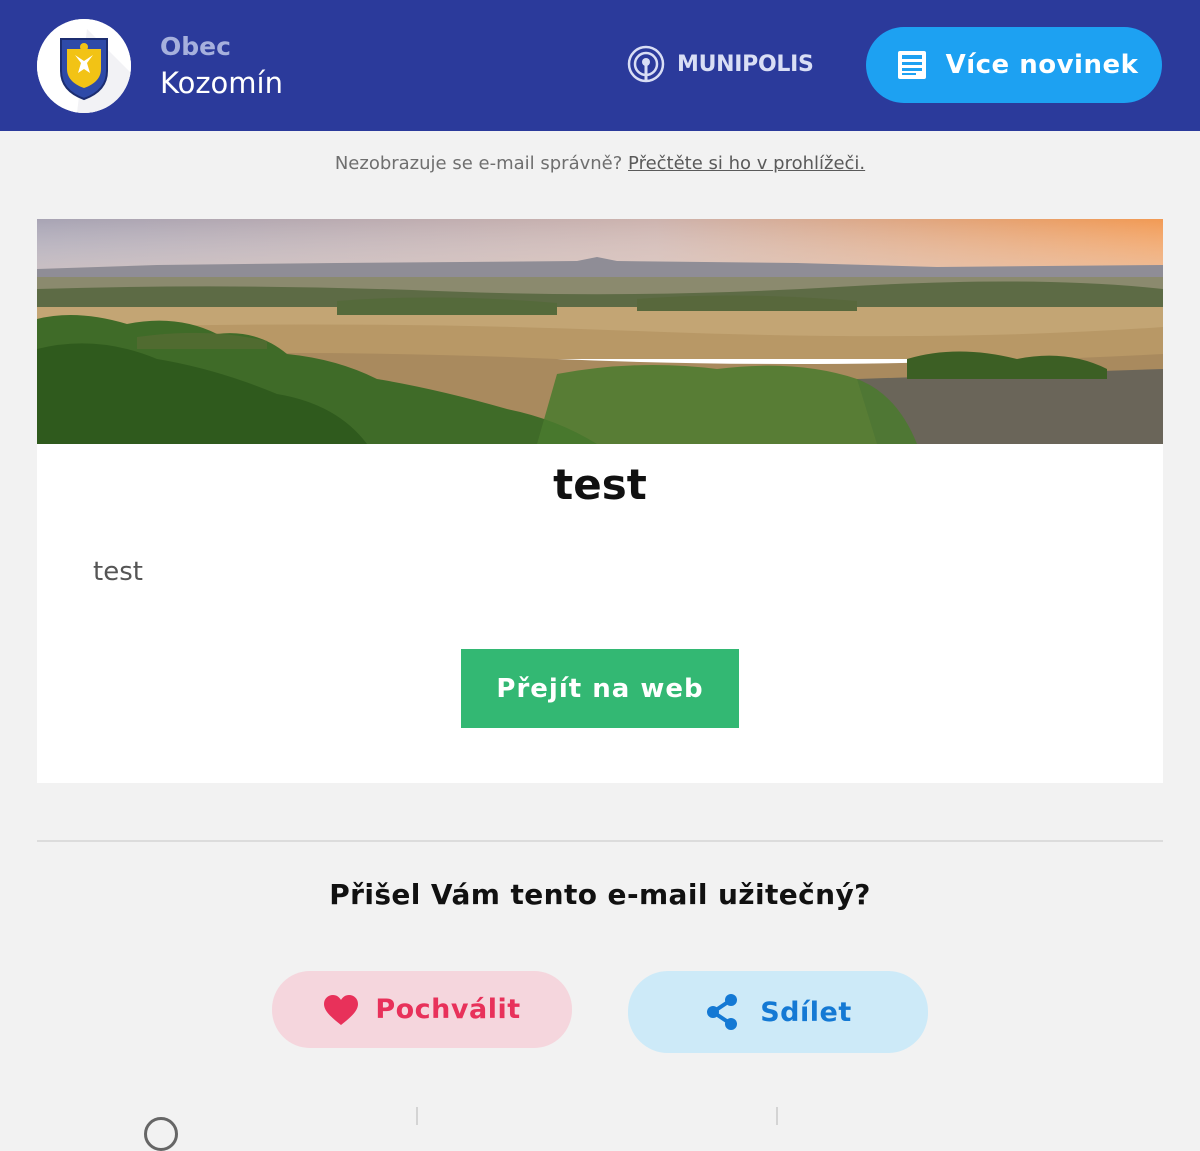  I want to click on share-label: Sdílet, so click(806, 1012).